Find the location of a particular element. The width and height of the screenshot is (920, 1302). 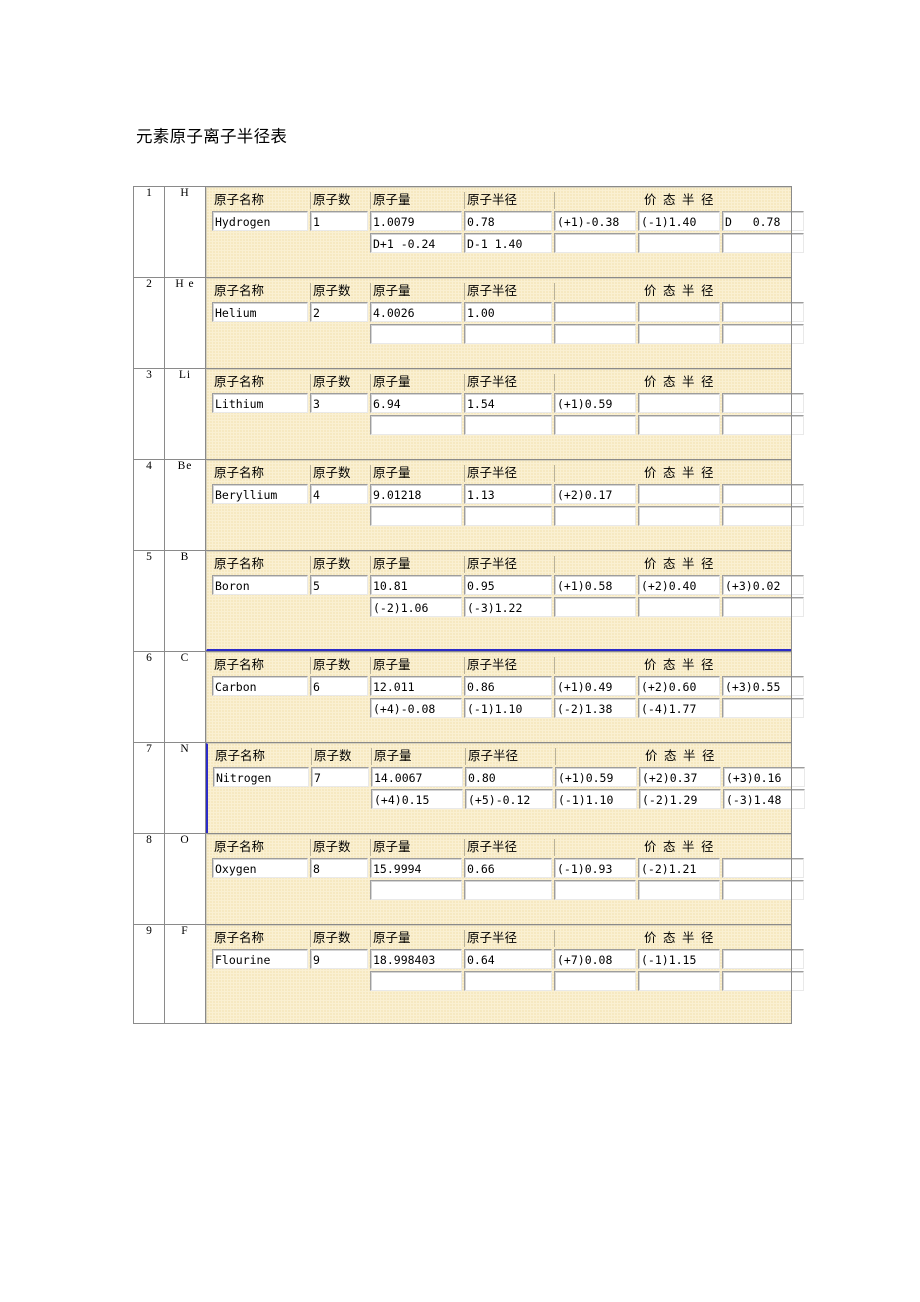

atom-mass-field: 15.9994 is located at coordinates (416, 868).